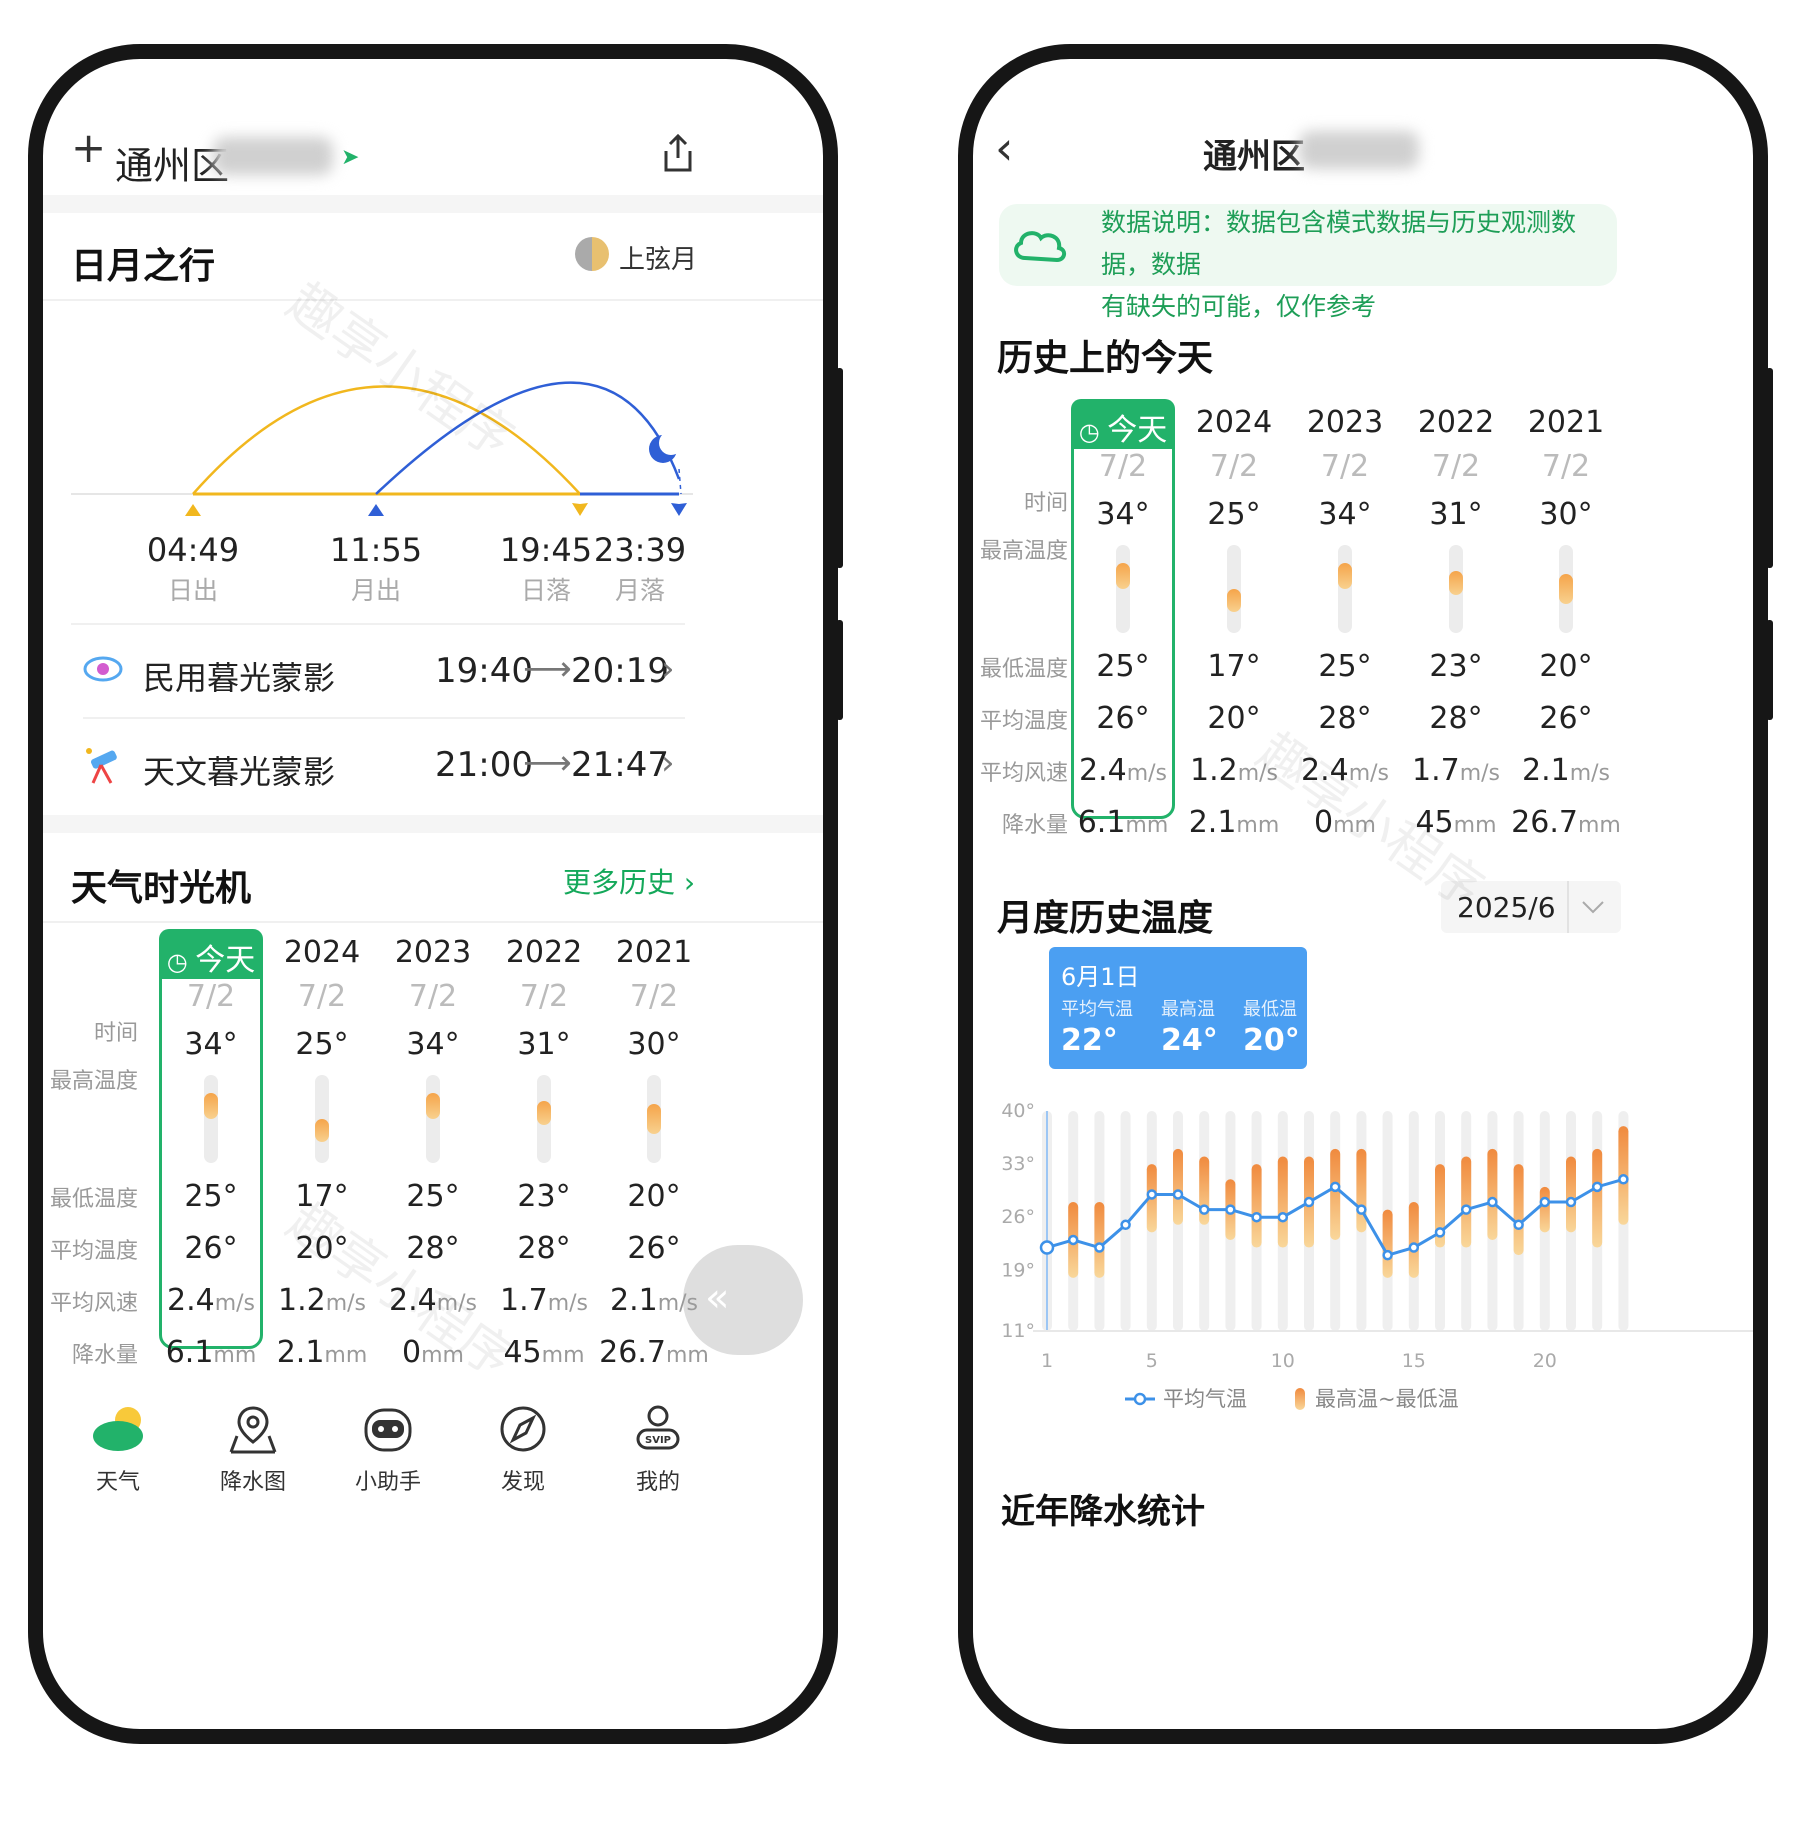 The width and height of the screenshot is (1800, 1823). I want to click on collapse-left-icon: «, so click(743, 1300).